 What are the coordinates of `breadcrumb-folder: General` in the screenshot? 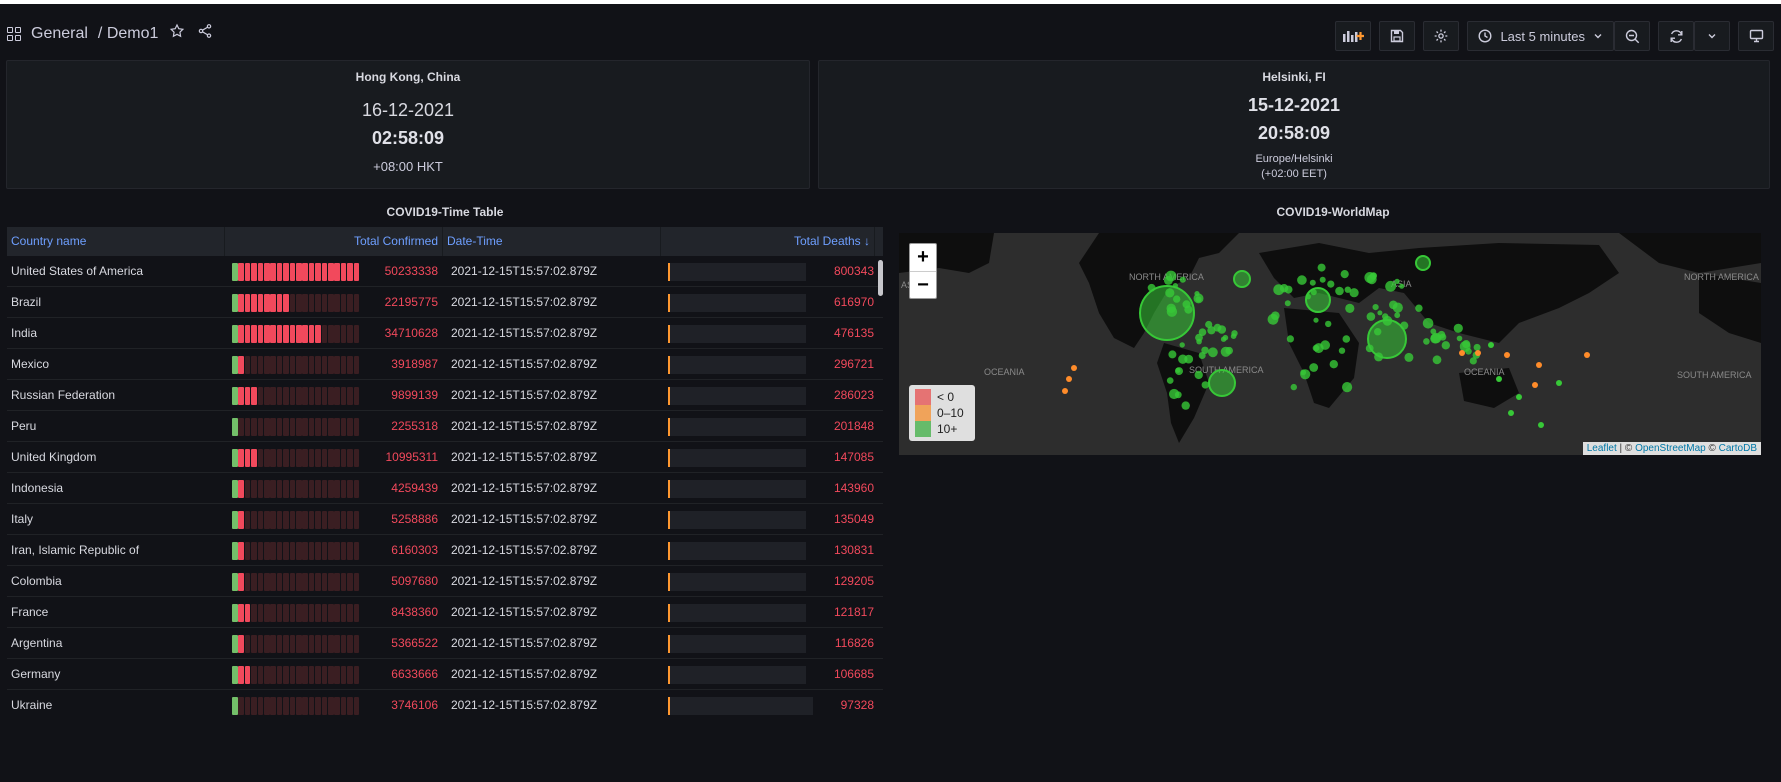 It's located at (59, 34).